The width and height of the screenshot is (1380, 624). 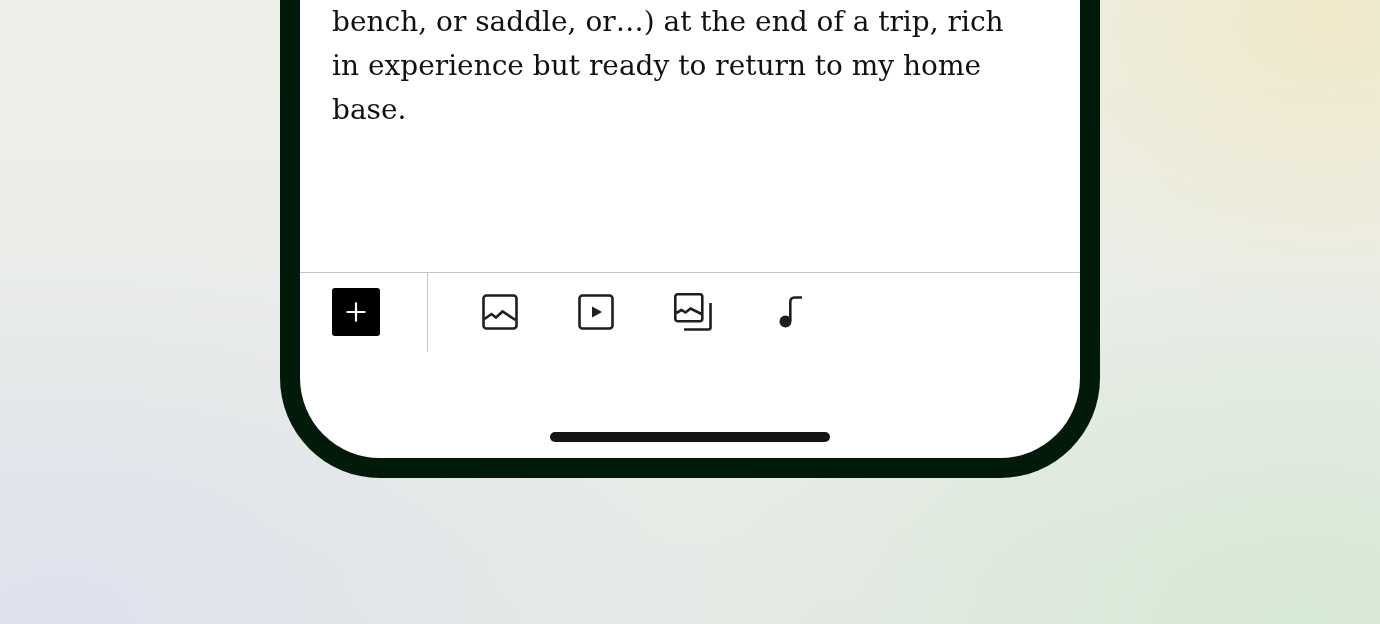 What do you see at coordinates (791, 312) in the screenshot?
I see `music-note-icon` at bounding box center [791, 312].